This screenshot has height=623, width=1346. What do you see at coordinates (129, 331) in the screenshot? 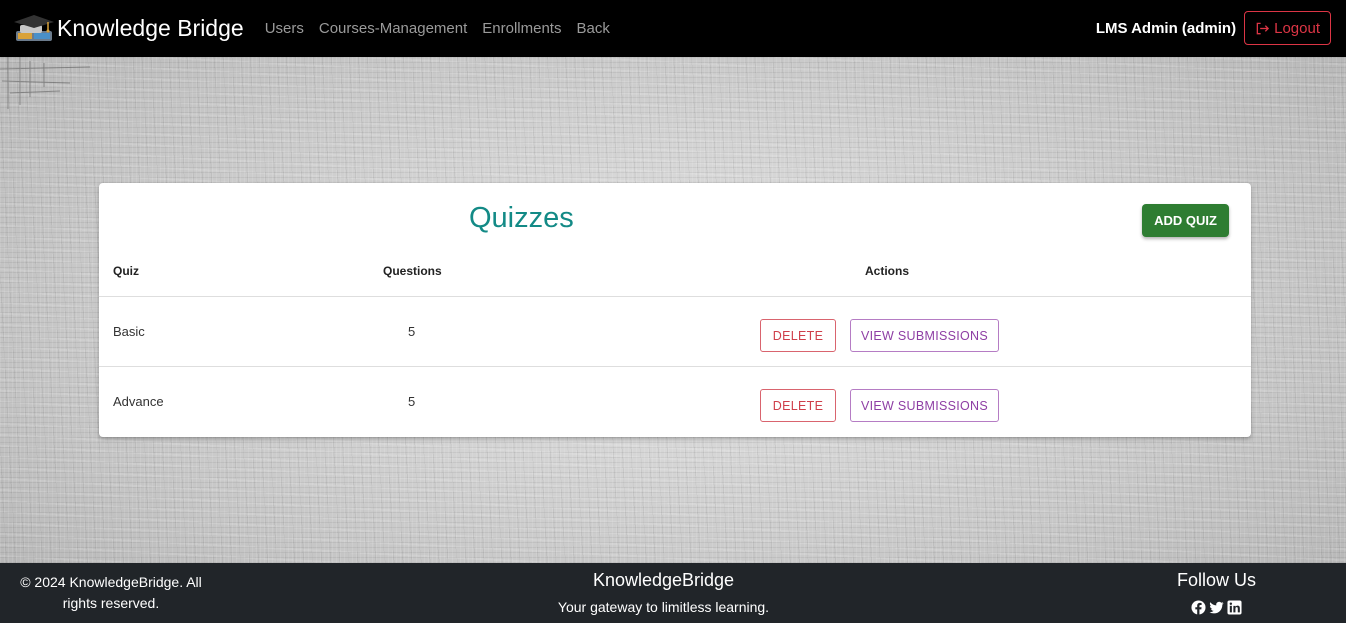
I see `quiz-name-cell: Basic` at bounding box center [129, 331].